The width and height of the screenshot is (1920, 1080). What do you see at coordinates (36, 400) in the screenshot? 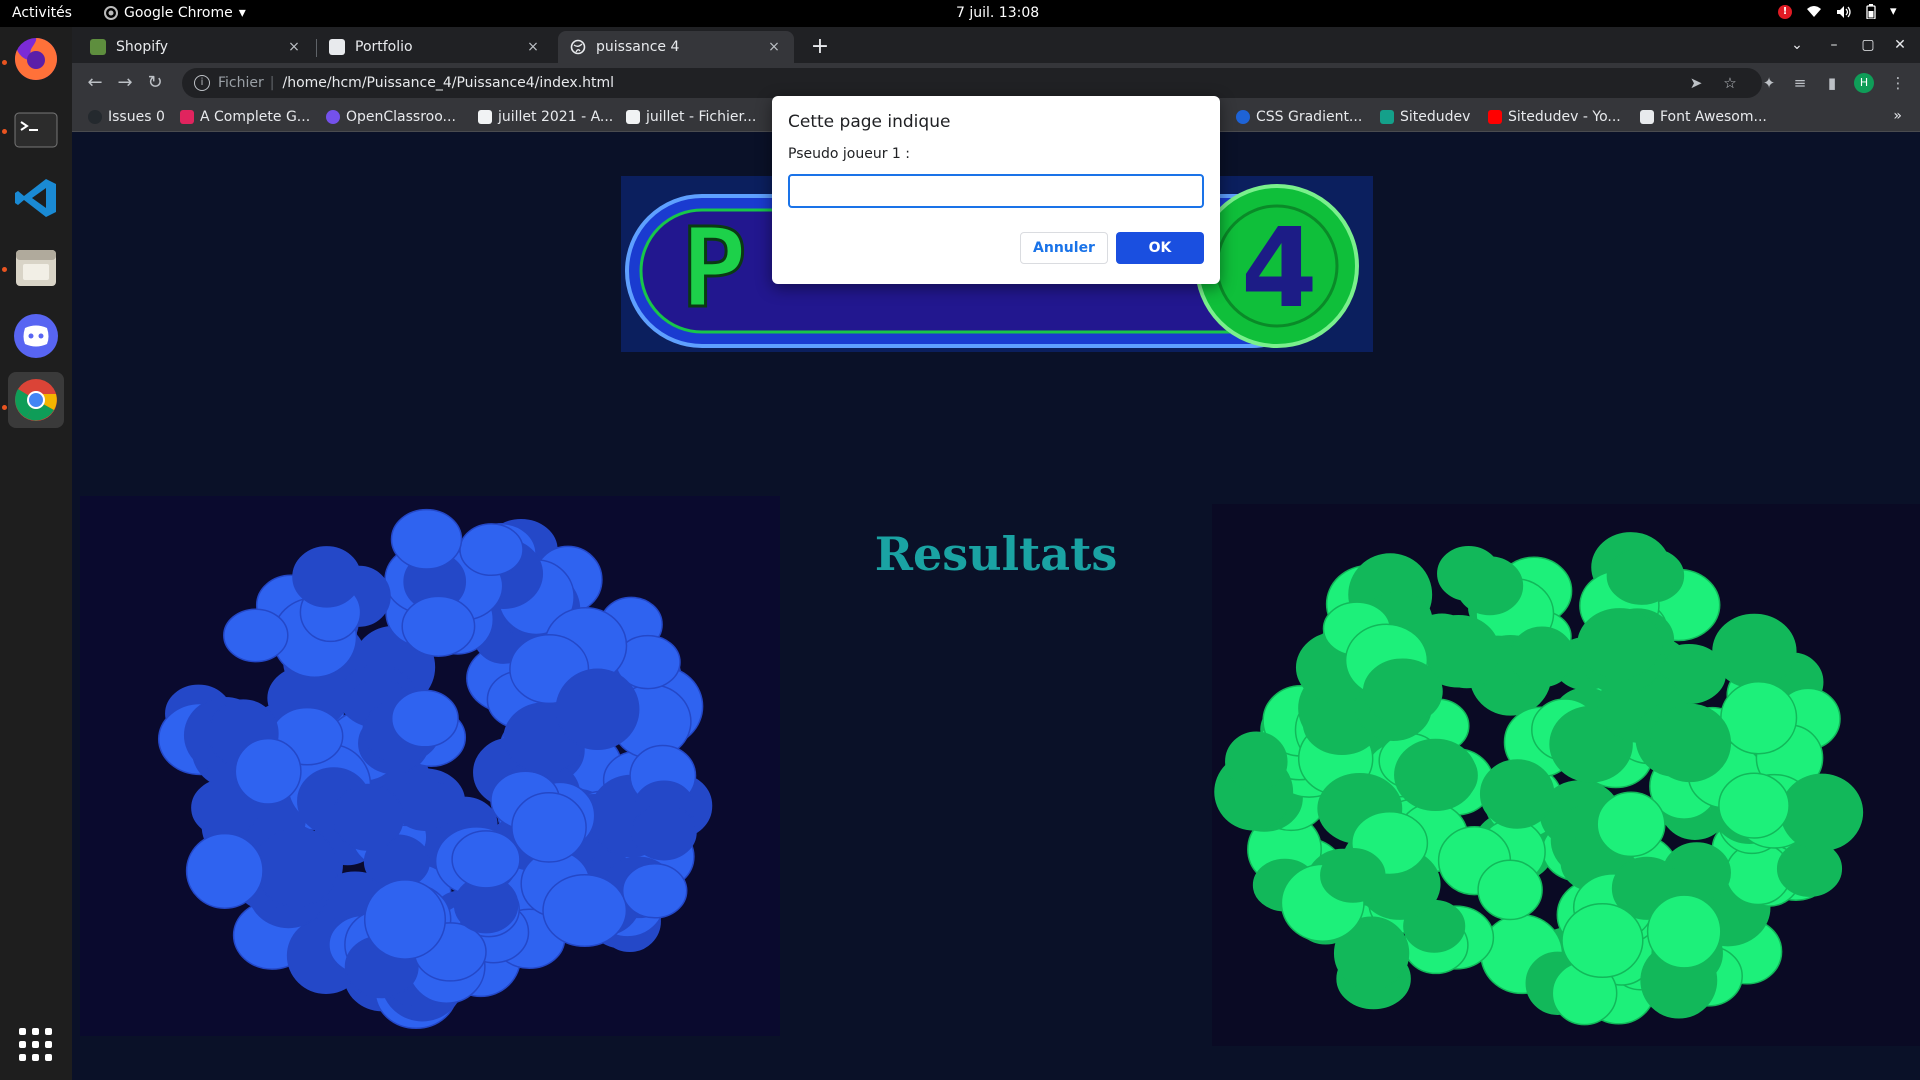
I see `chrome-icon` at bounding box center [36, 400].